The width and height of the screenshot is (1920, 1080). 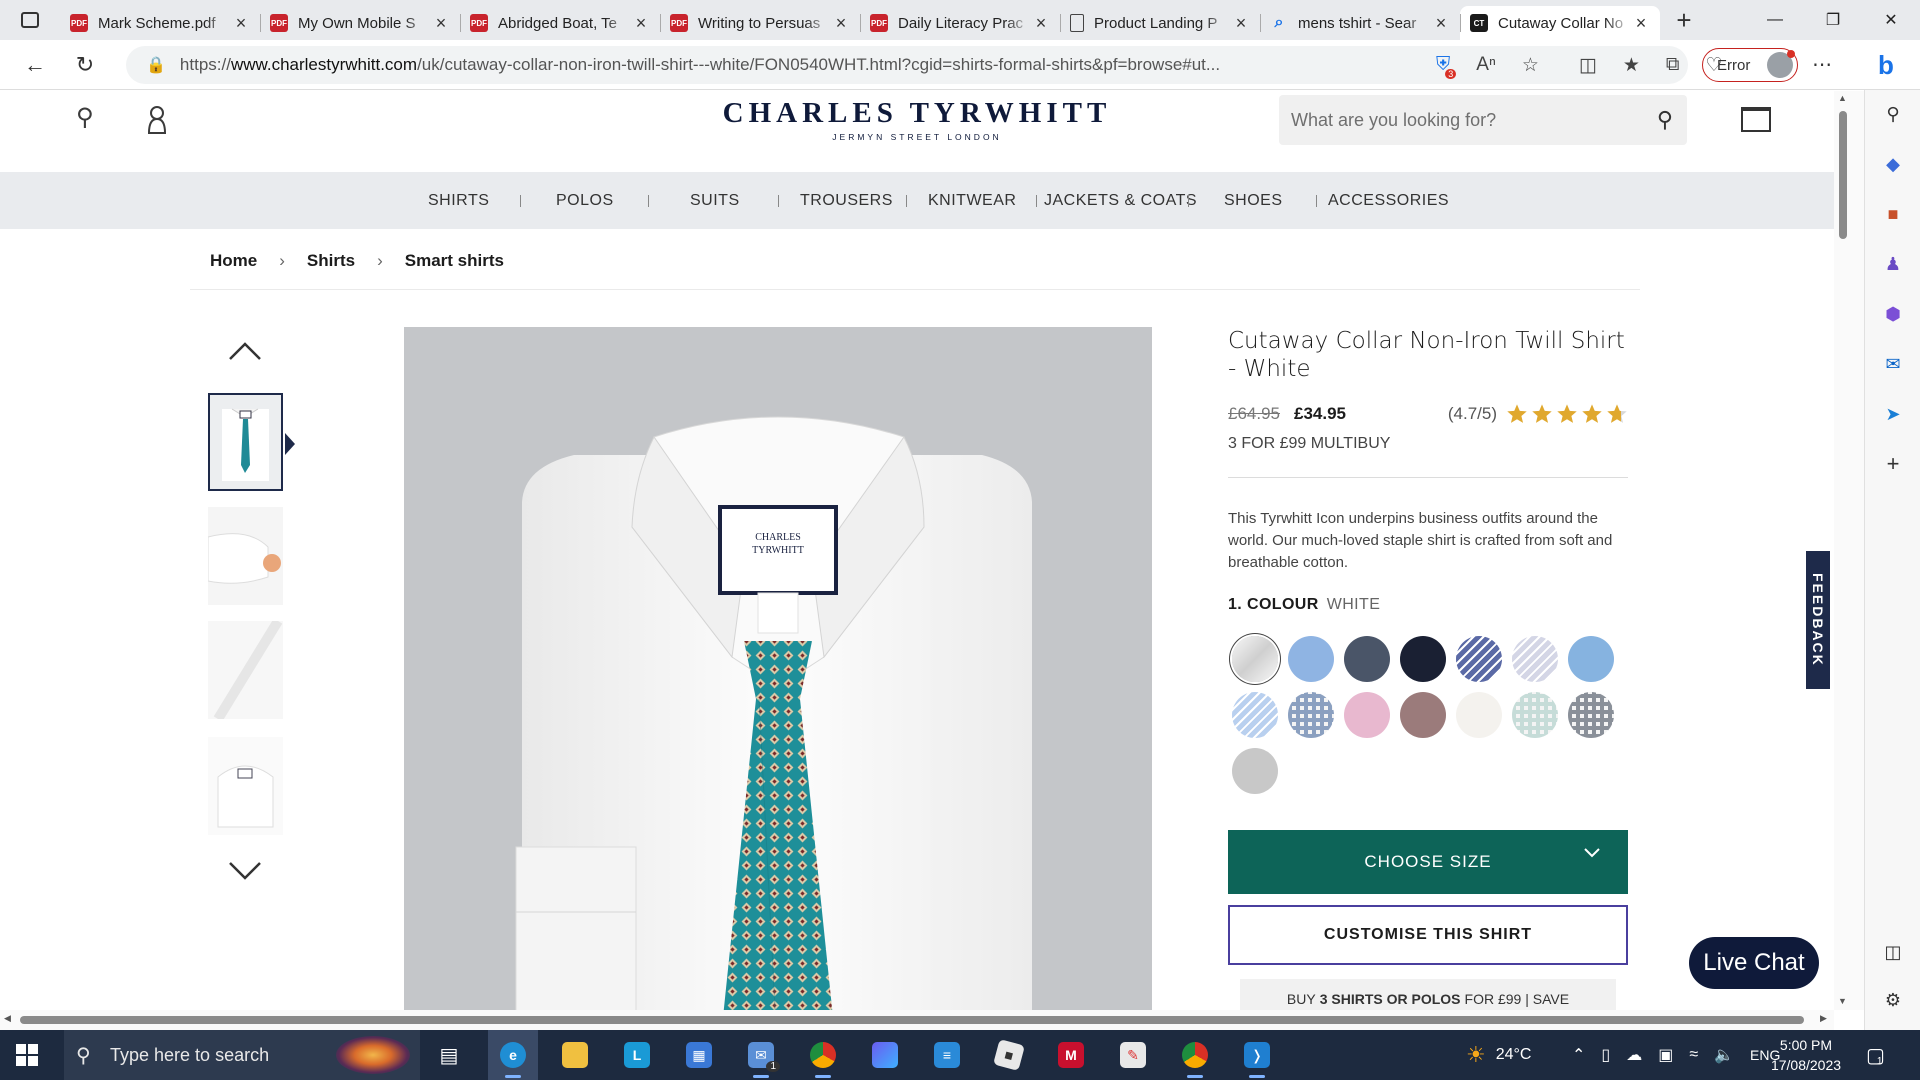 I want to click on chrome-icon, so click(x=823, y=1055).